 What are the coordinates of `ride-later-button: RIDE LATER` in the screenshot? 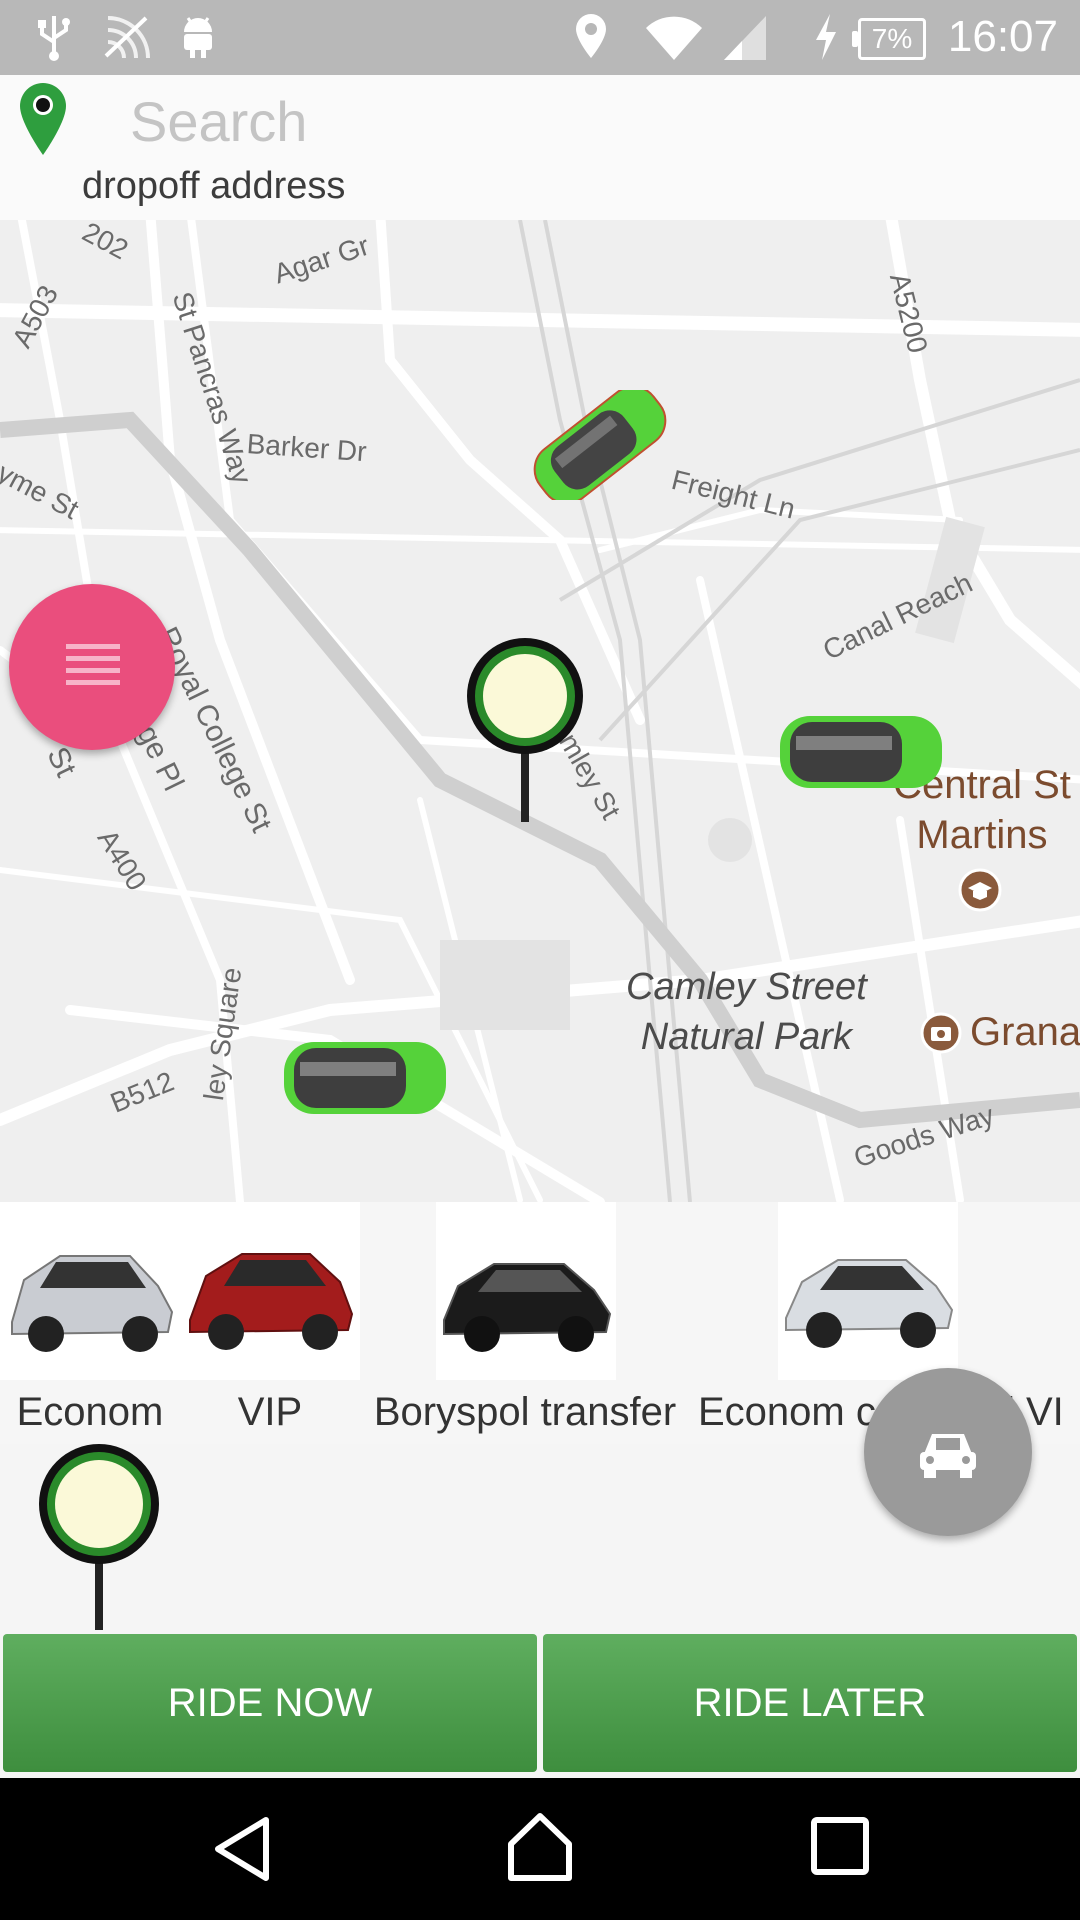 It's located at (810, 1703).